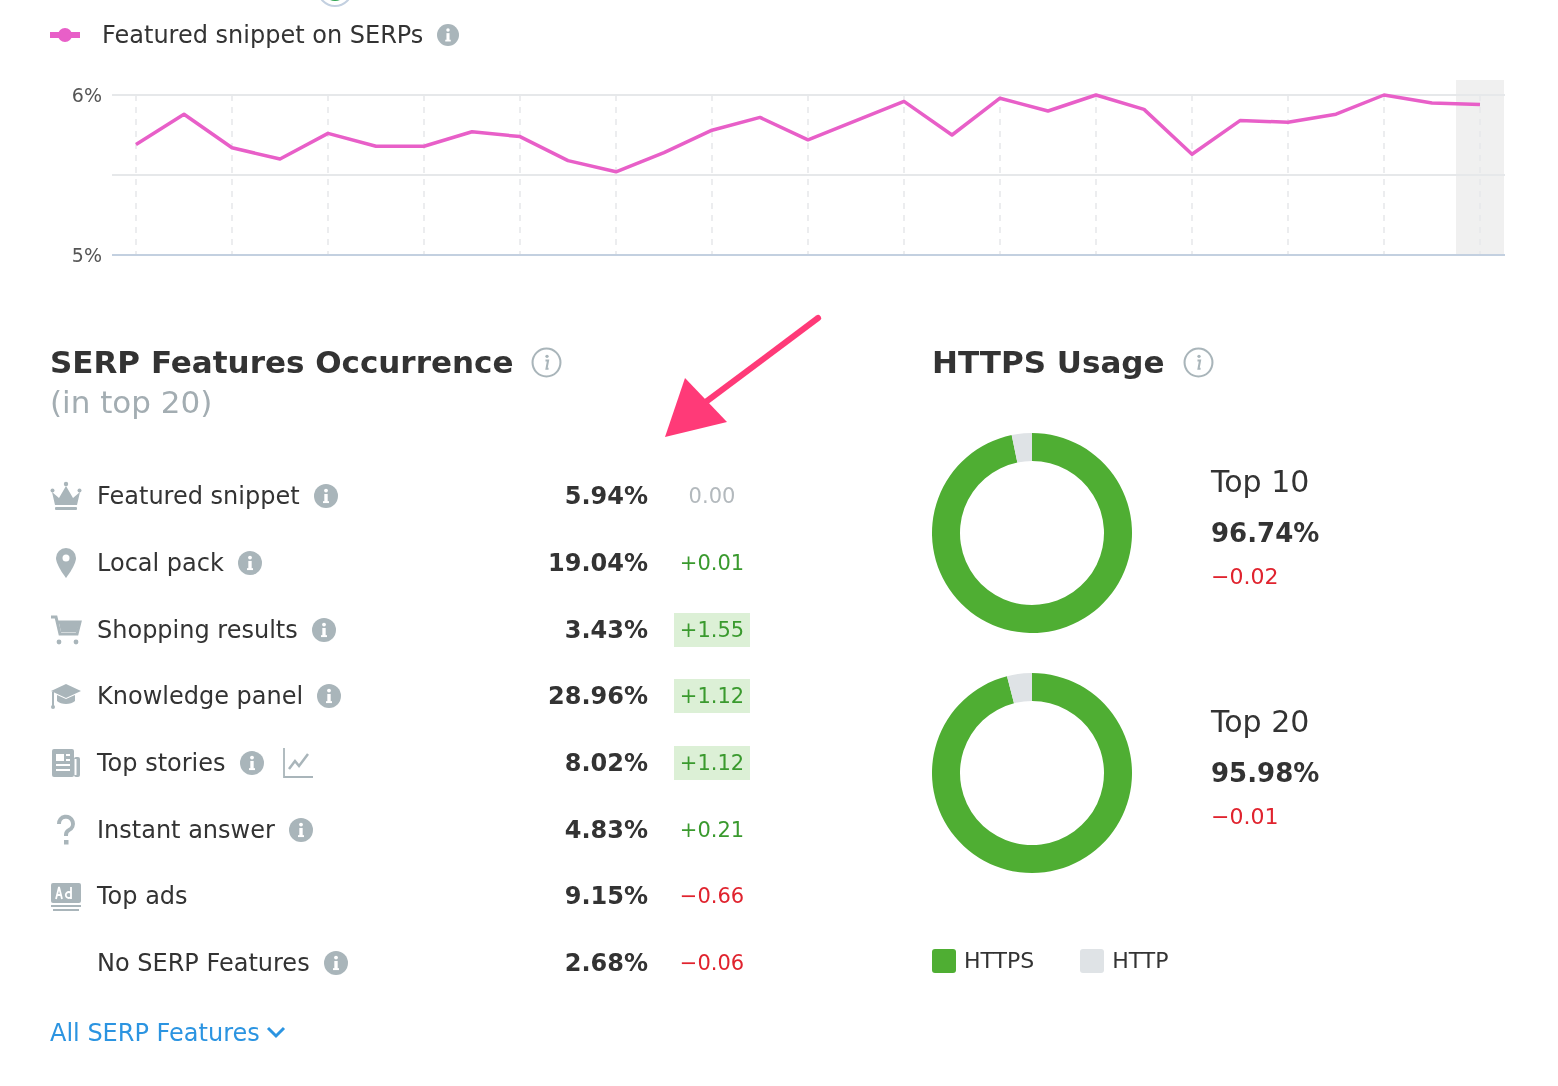 The image size is (1558, 1086). I want to click on legend-label: HTTP, so click(1140, 961).